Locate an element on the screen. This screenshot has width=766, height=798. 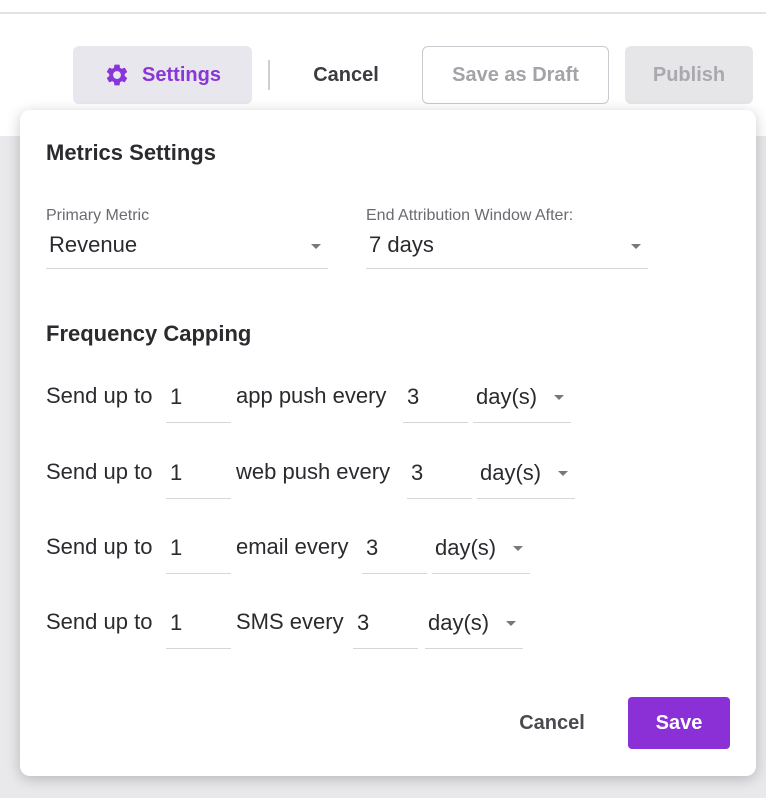
panel-cancel-button: Cancel is located at coordinates (552, 723).